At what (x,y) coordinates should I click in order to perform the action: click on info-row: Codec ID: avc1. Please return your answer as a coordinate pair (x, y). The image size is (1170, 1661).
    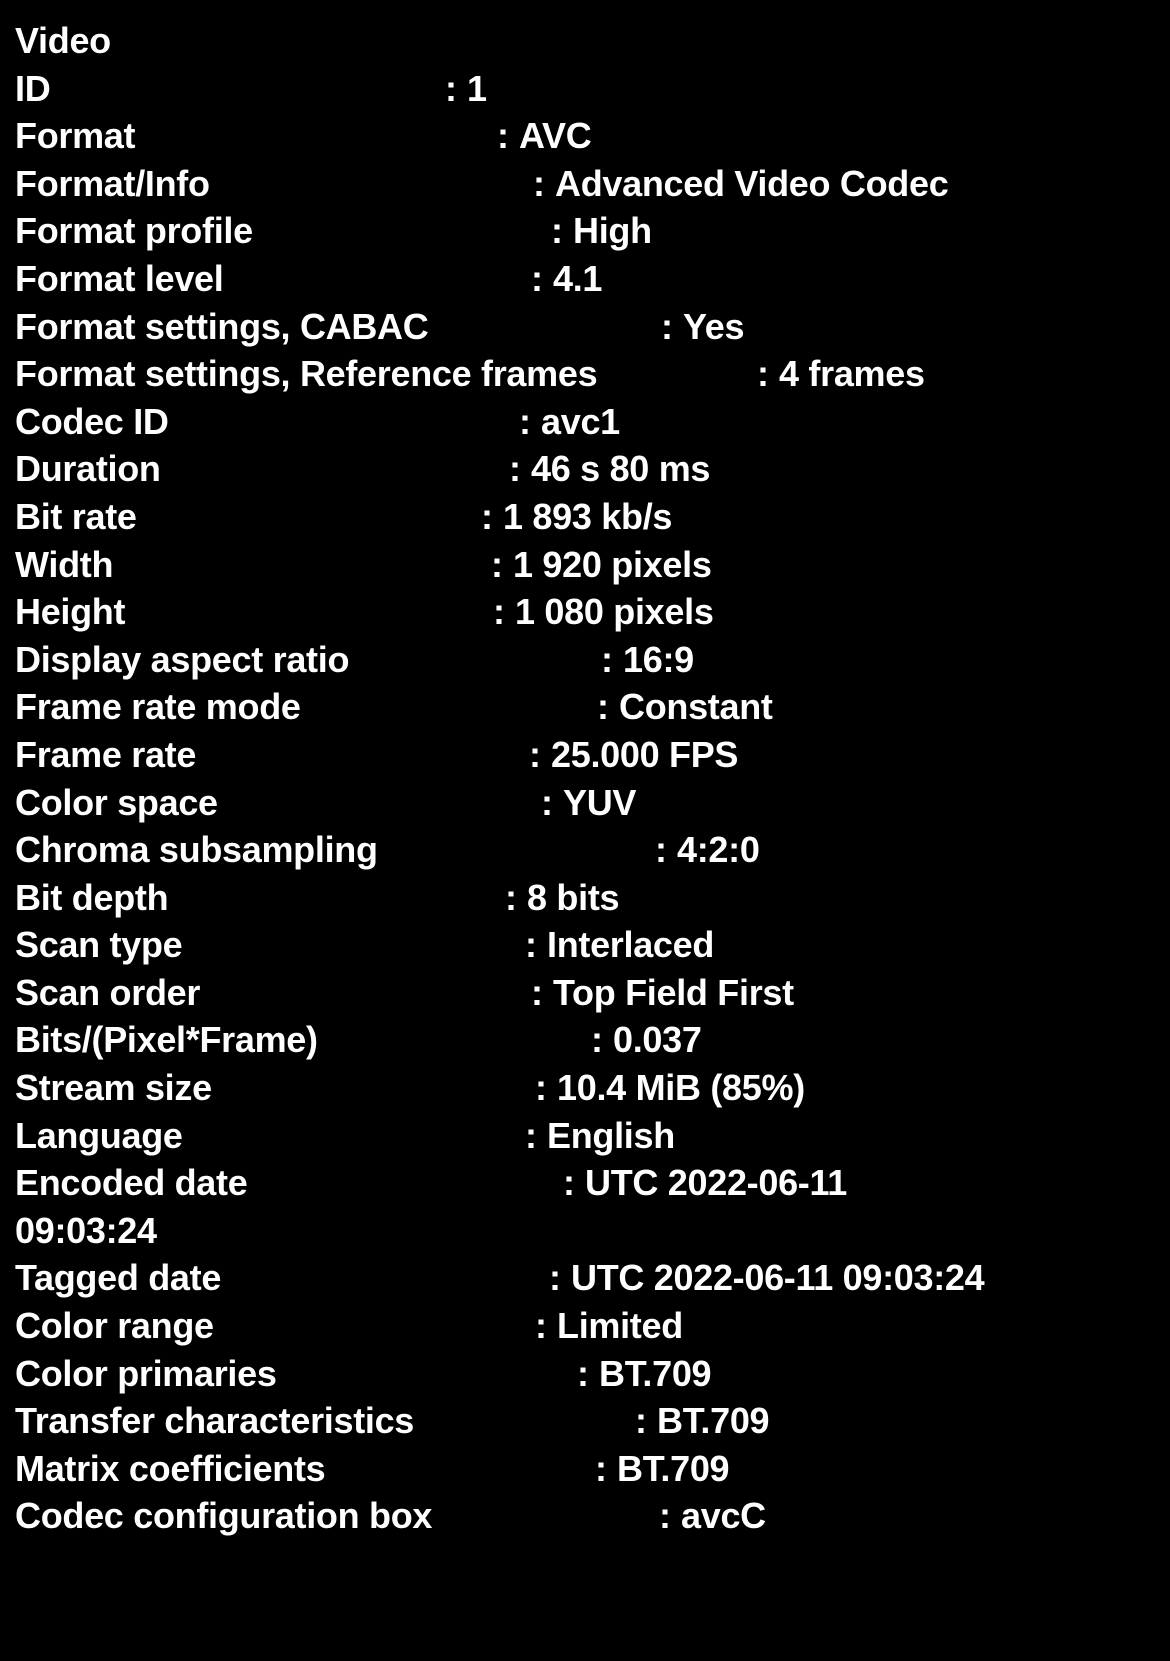
    Looking at the image, I should click on (592, 422).